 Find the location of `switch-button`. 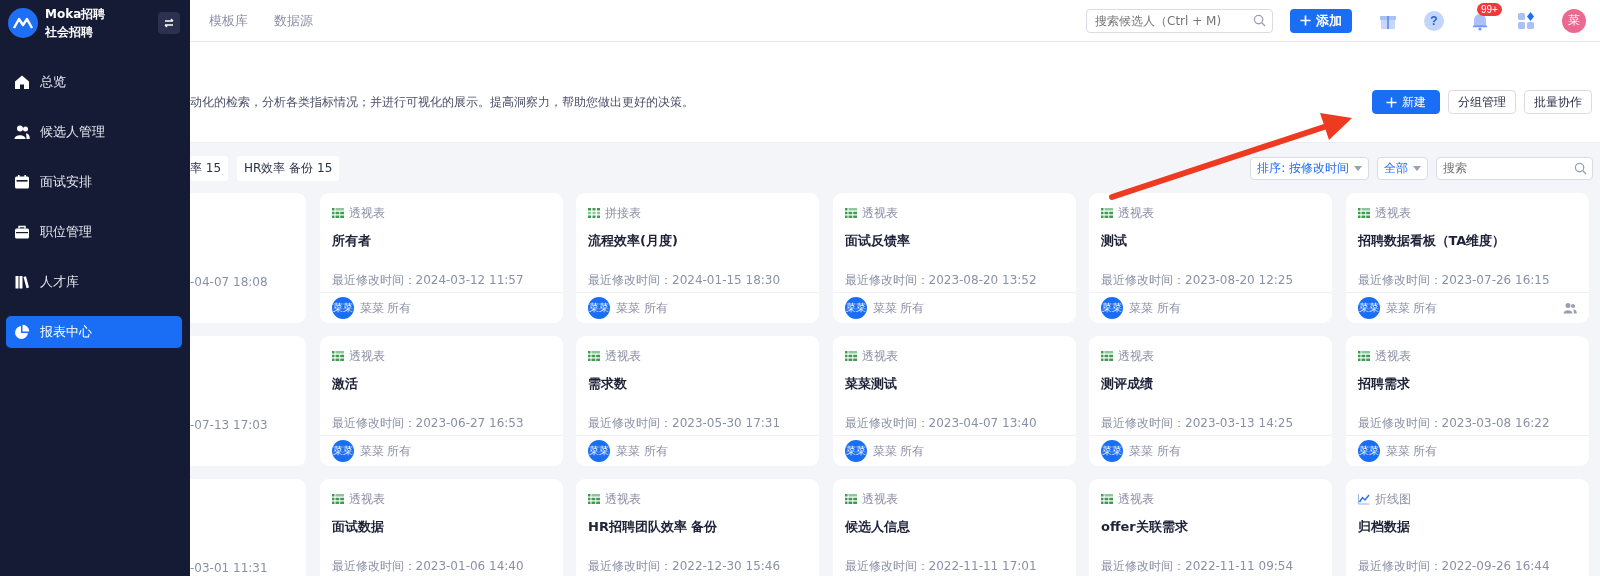

switch-button is located at coordinates (169, 23).